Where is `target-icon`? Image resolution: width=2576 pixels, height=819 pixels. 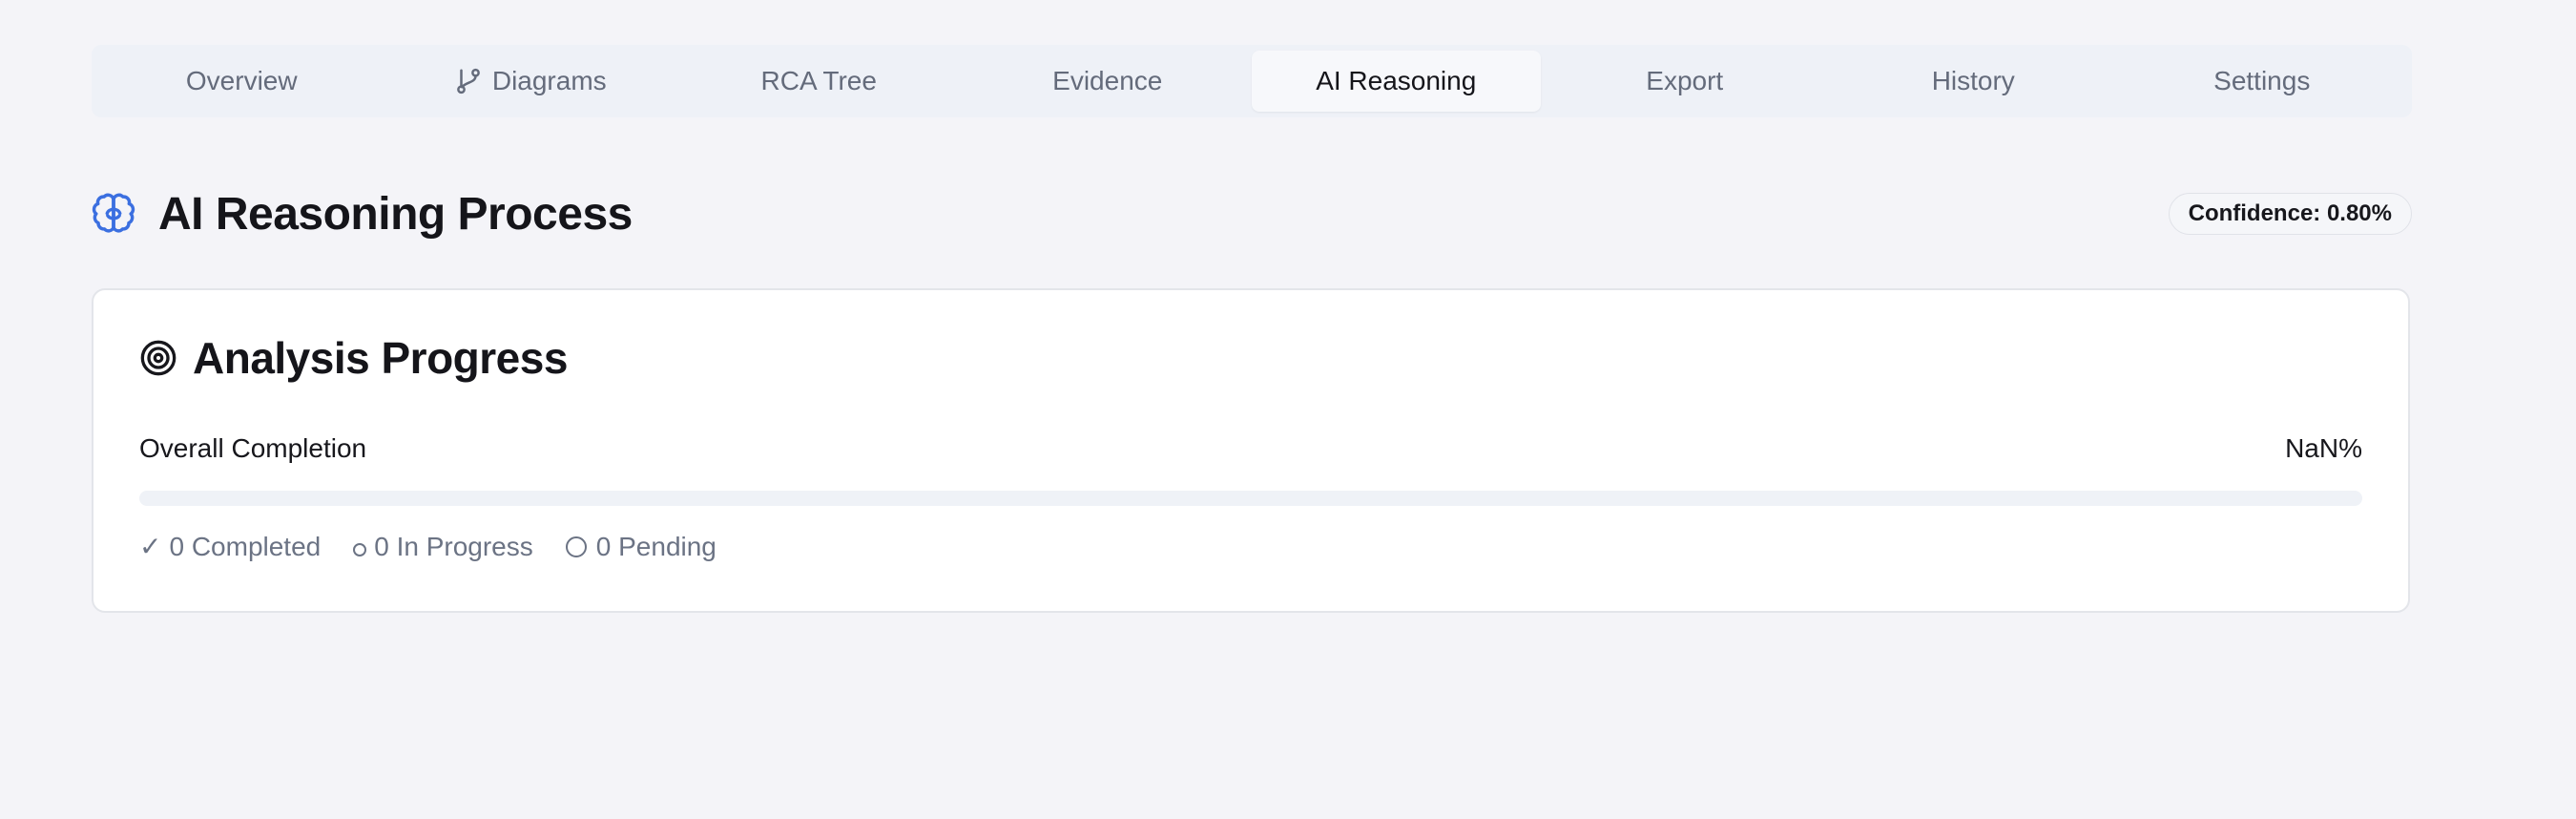 target-icon is located at coordinates (158, 358).